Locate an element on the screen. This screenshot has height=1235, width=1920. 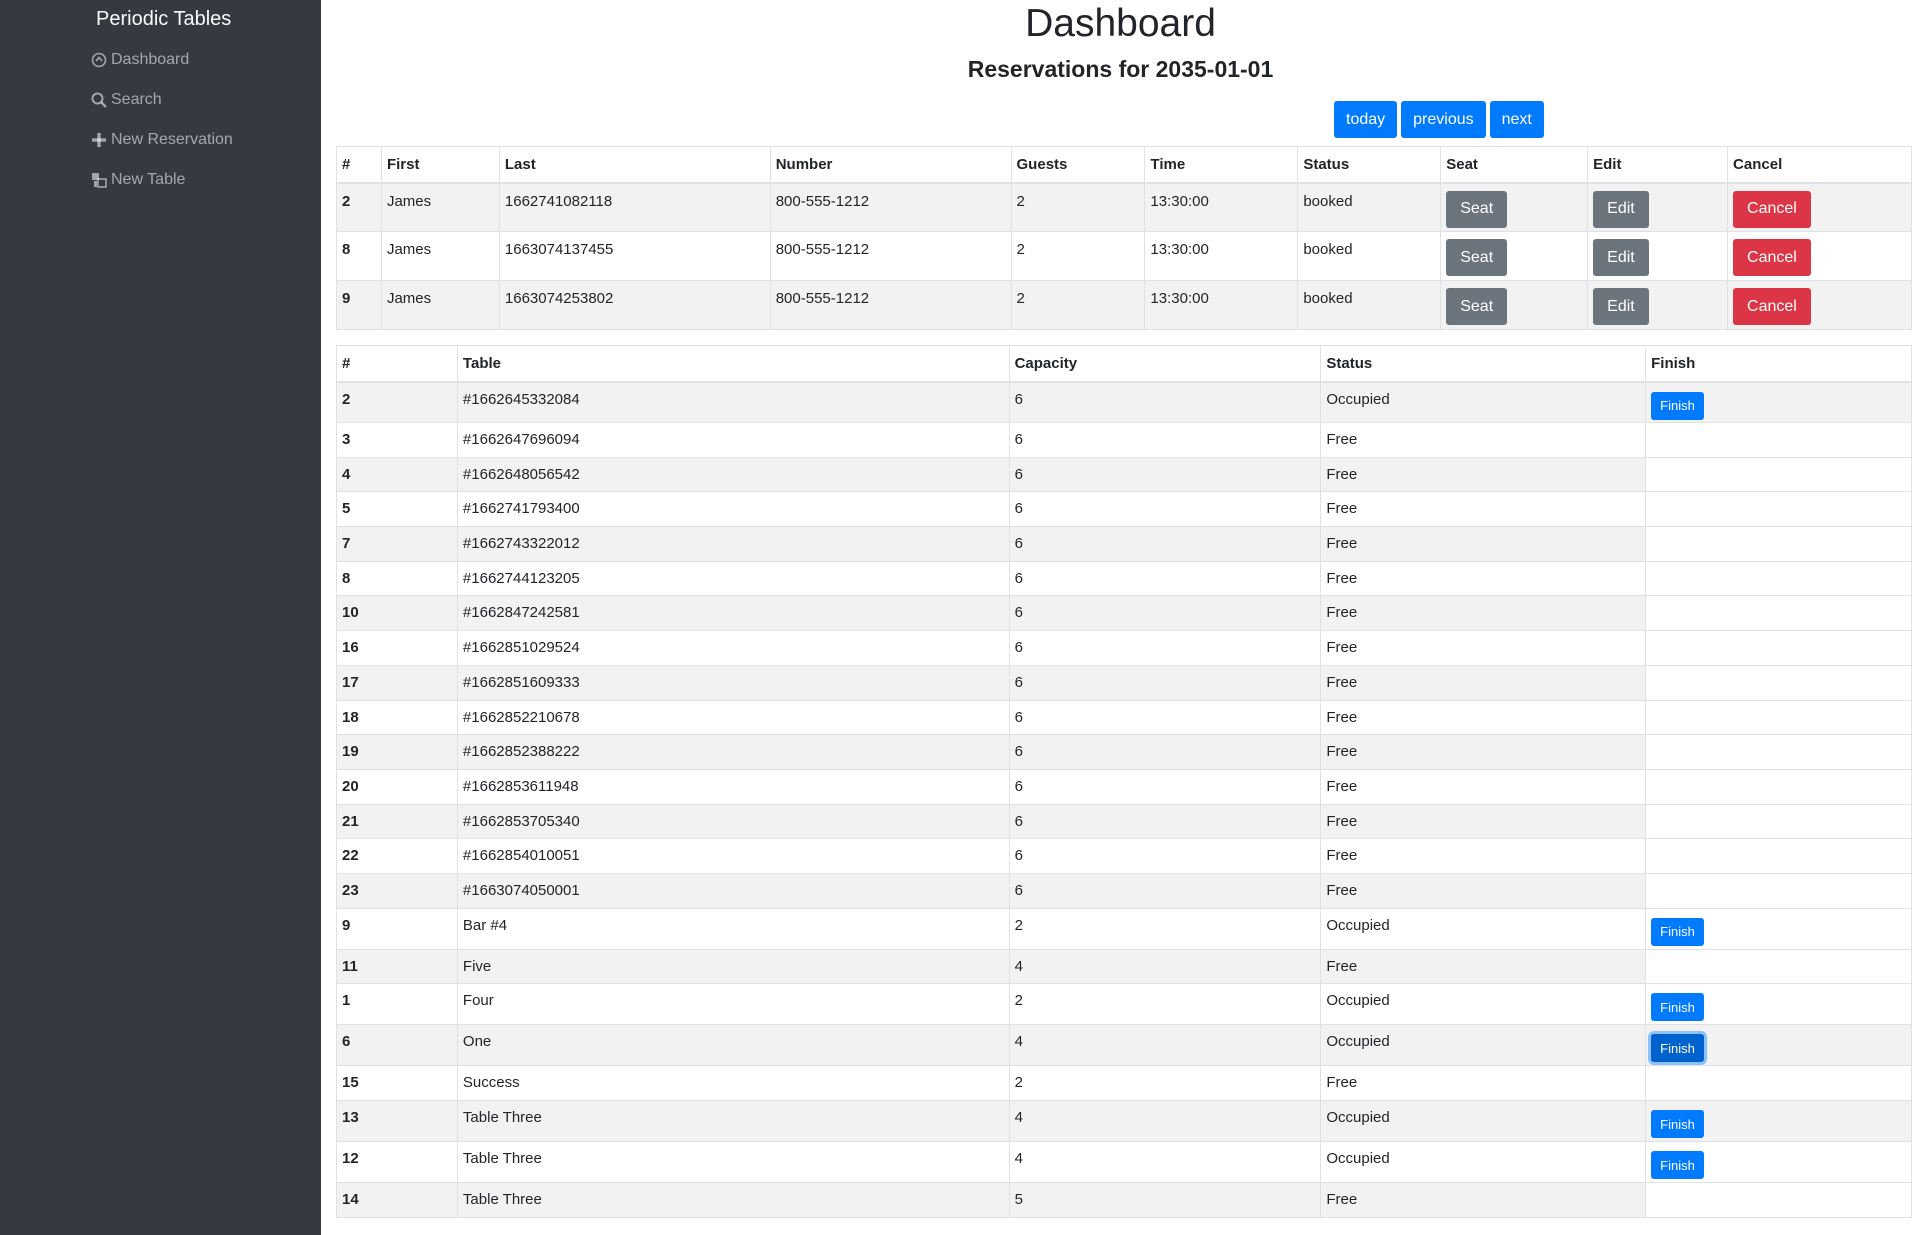
date-nav: today previous next is located at coordinates (1441, 119).